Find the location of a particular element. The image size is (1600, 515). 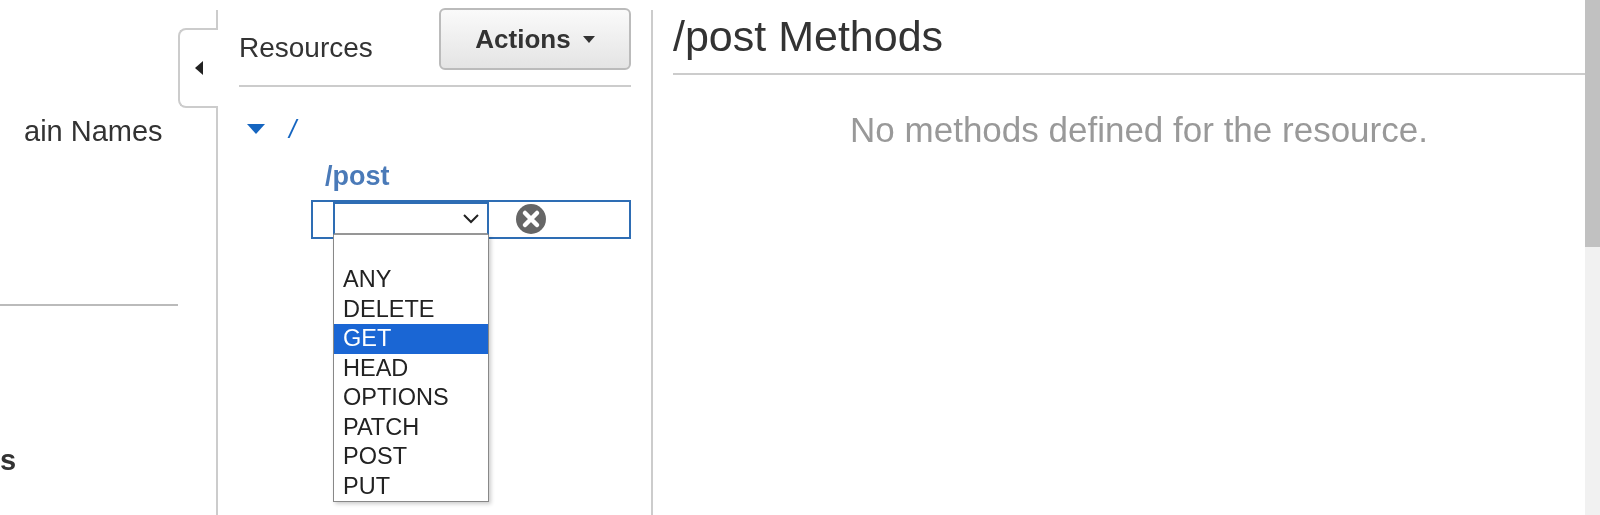

tree-item: /post is located at coordinates (357, 176).